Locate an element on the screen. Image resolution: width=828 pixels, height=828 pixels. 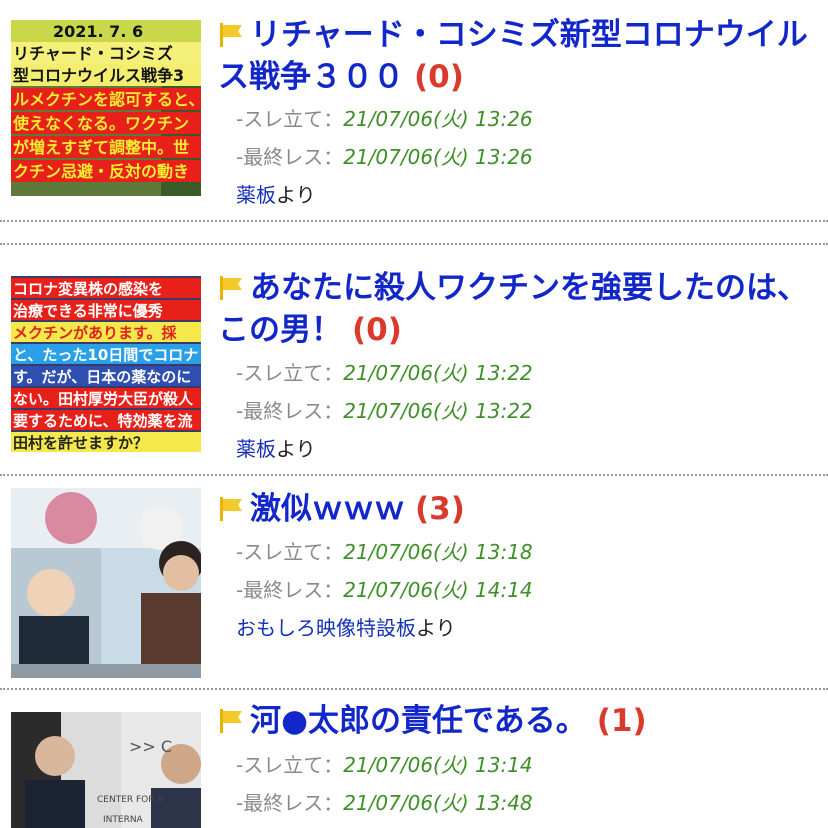
last-reply-date: 21/07/06(火) 13:22 is located at coordinates (438, 411).